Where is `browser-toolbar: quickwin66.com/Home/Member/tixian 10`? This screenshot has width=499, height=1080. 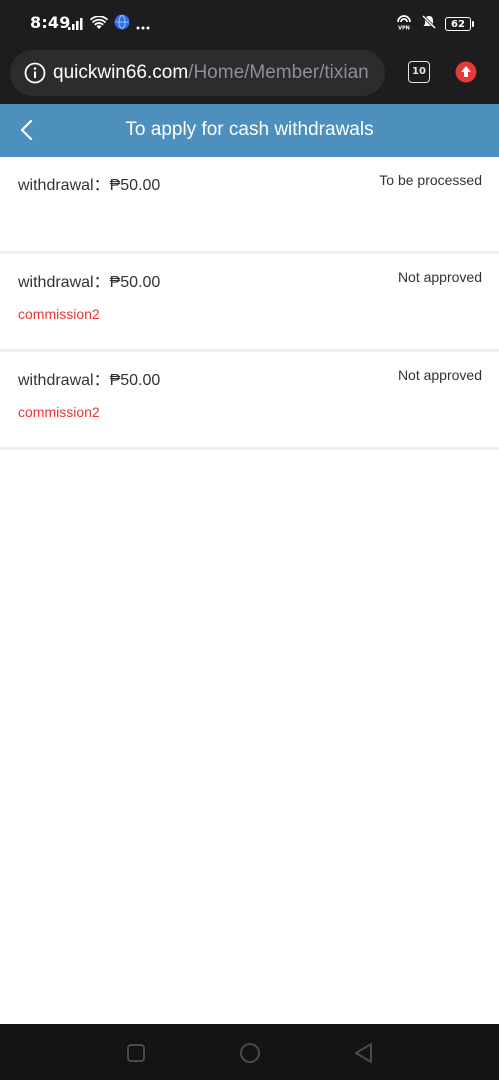 browser-toolbar: quickwin66.com/Home/Member/tixian 10 is located at coordinates (249, 75).